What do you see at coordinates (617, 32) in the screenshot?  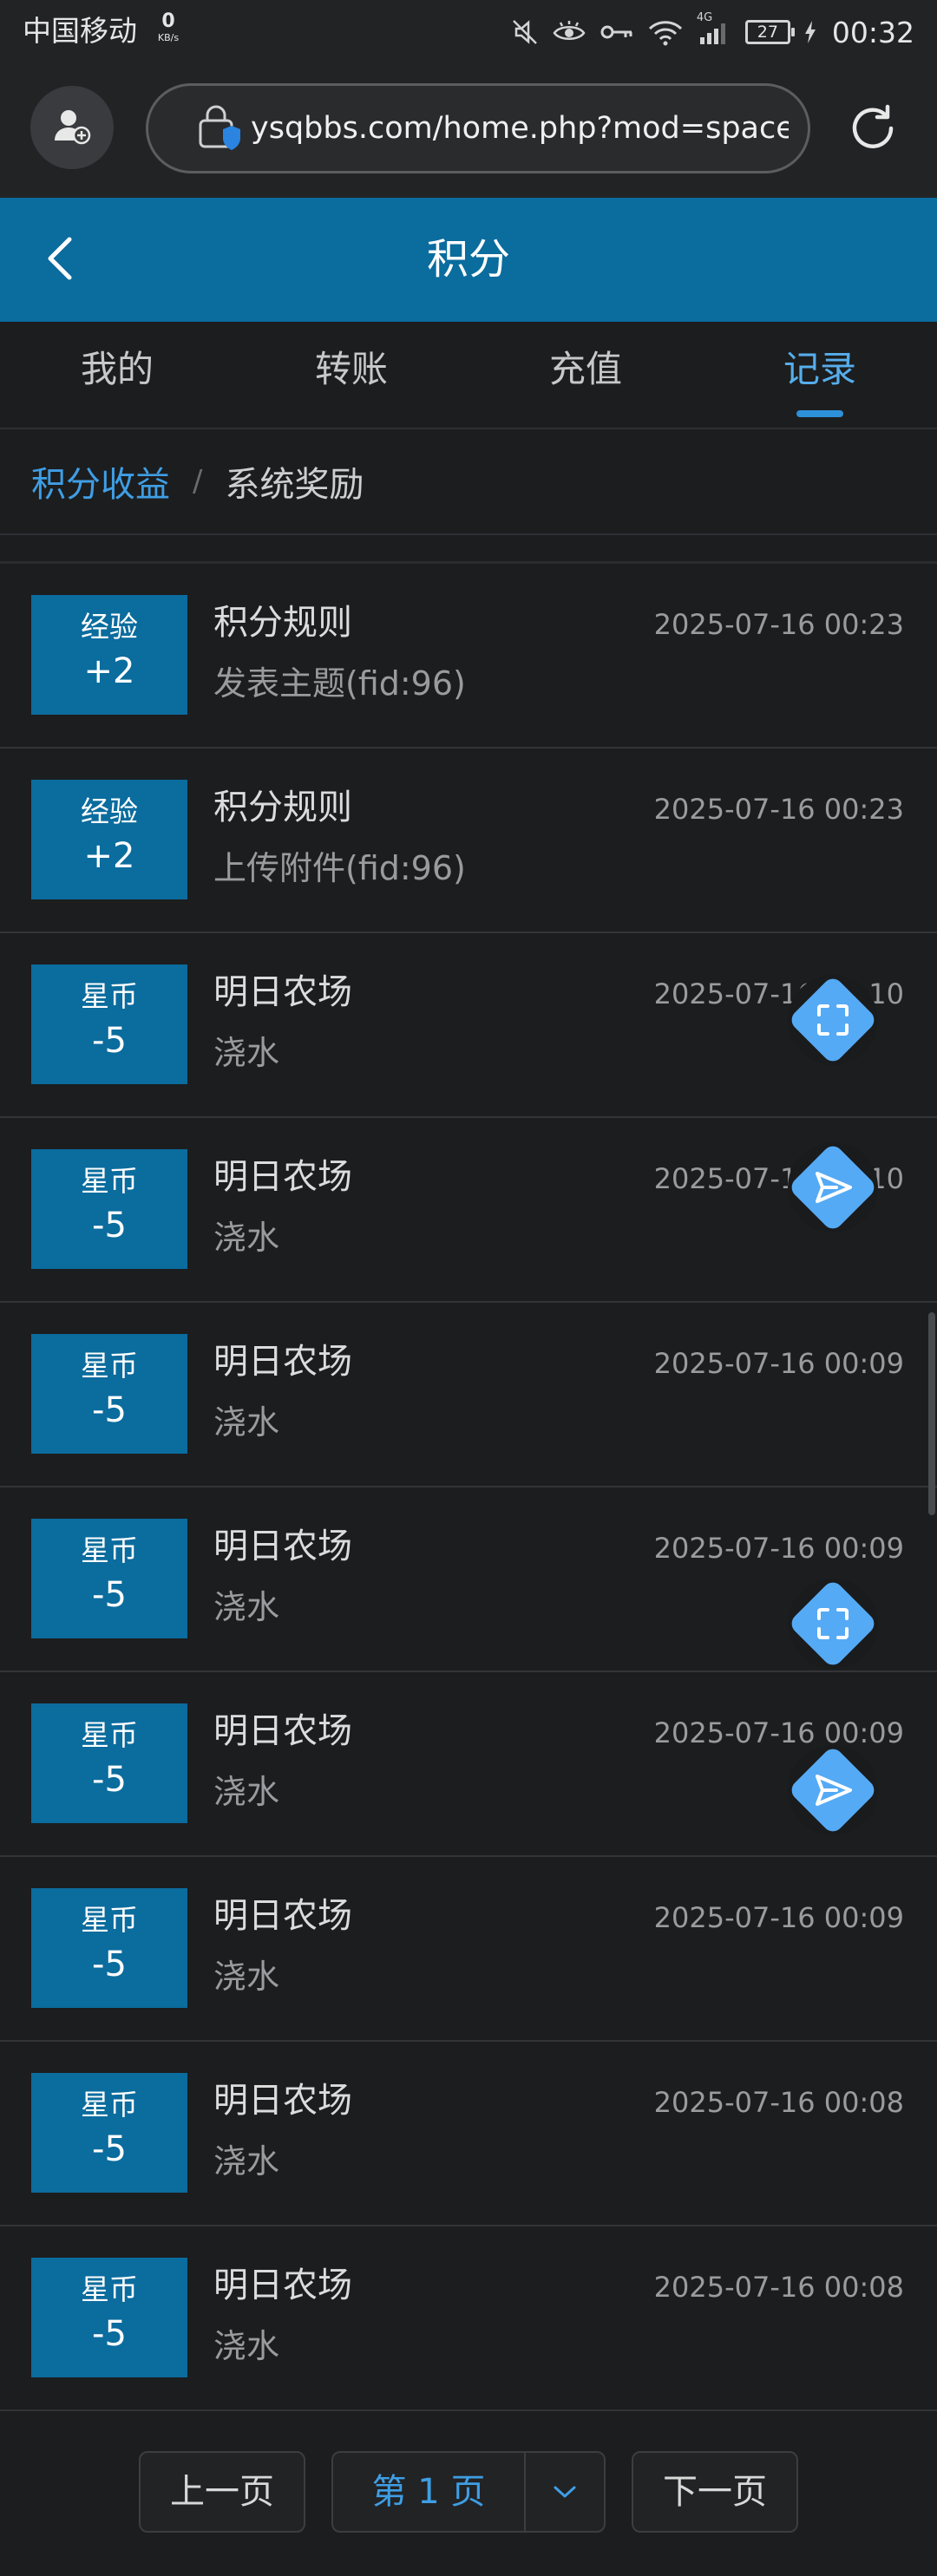 I see `key-icon` at bounding box center [617, 32].